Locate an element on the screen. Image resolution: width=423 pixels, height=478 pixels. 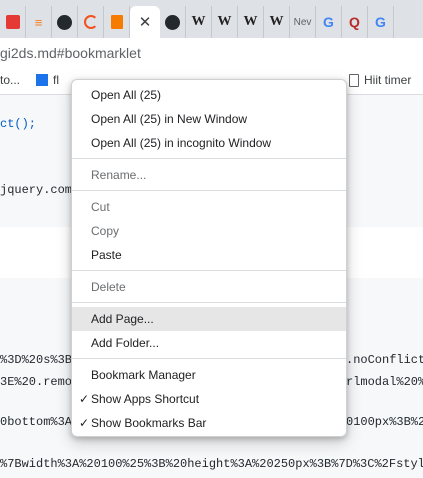
tab-14: Q is located at coordinates (355, 22).